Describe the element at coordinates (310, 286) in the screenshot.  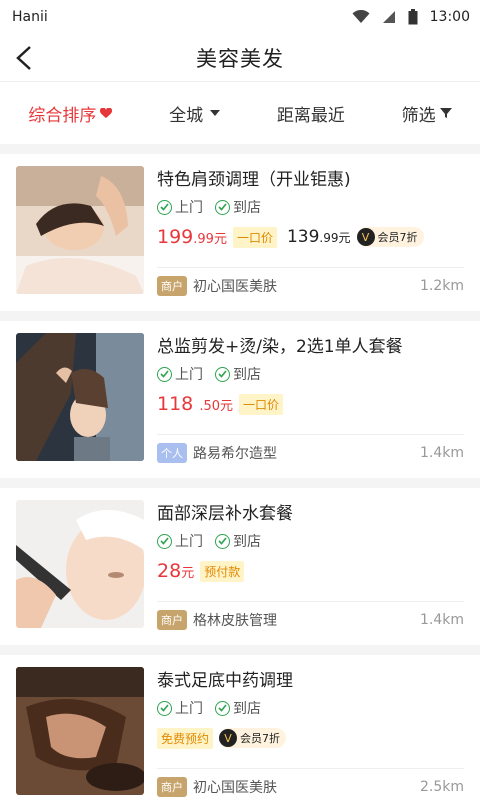
I see `shop-row: 商户 初心国医美肤 1.2km` at that location.